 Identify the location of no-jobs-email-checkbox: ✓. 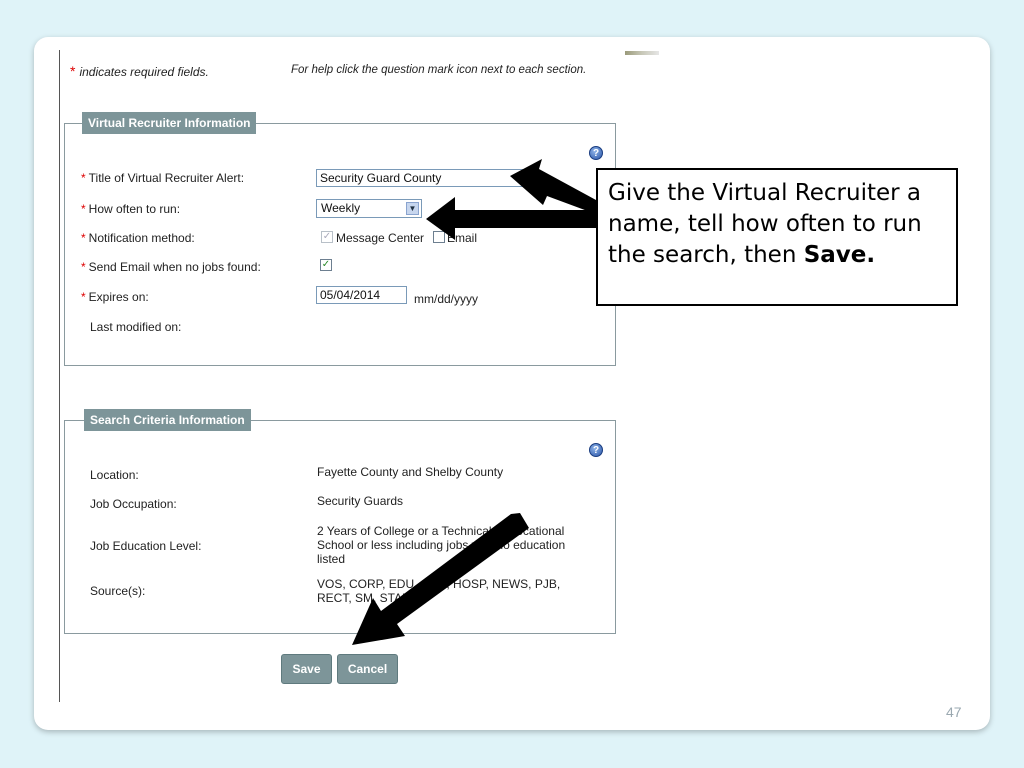
(326, 265).